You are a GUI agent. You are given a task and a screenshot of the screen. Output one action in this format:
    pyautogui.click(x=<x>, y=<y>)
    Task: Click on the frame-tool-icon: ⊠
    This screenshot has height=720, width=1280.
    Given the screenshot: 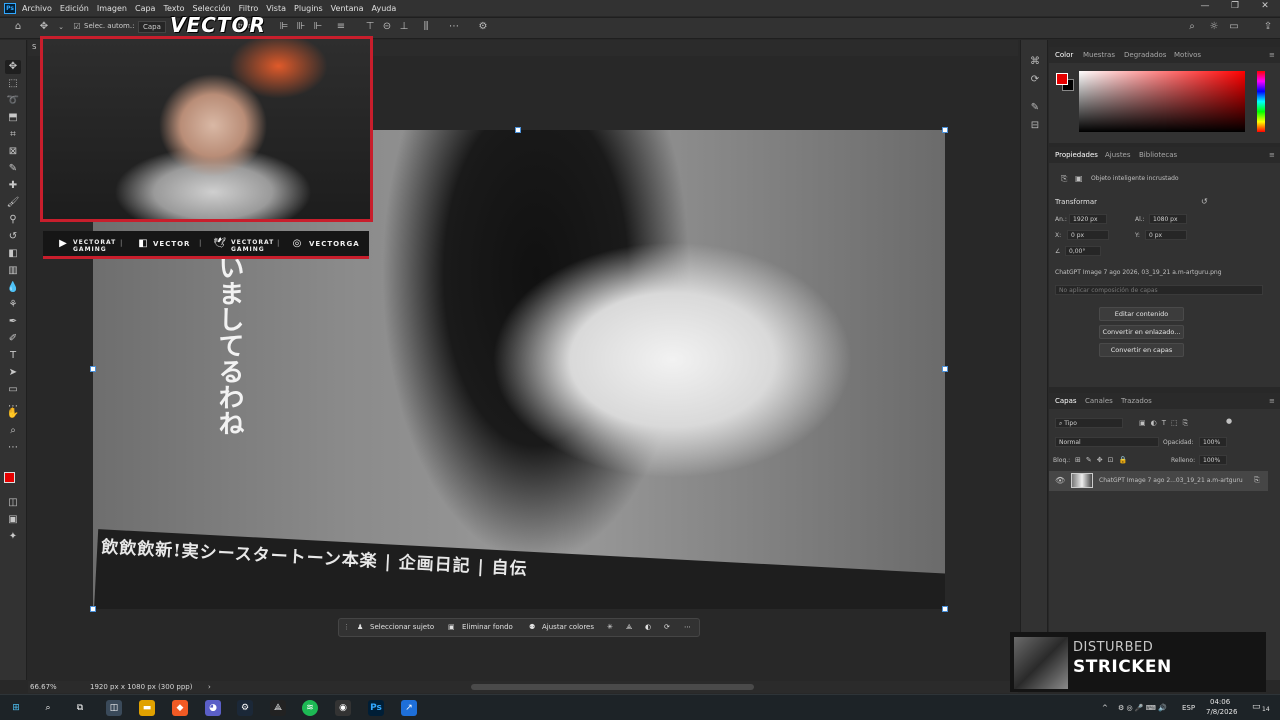 What is the action you would take?
    pyautogui.click(x=13, y=152)
    